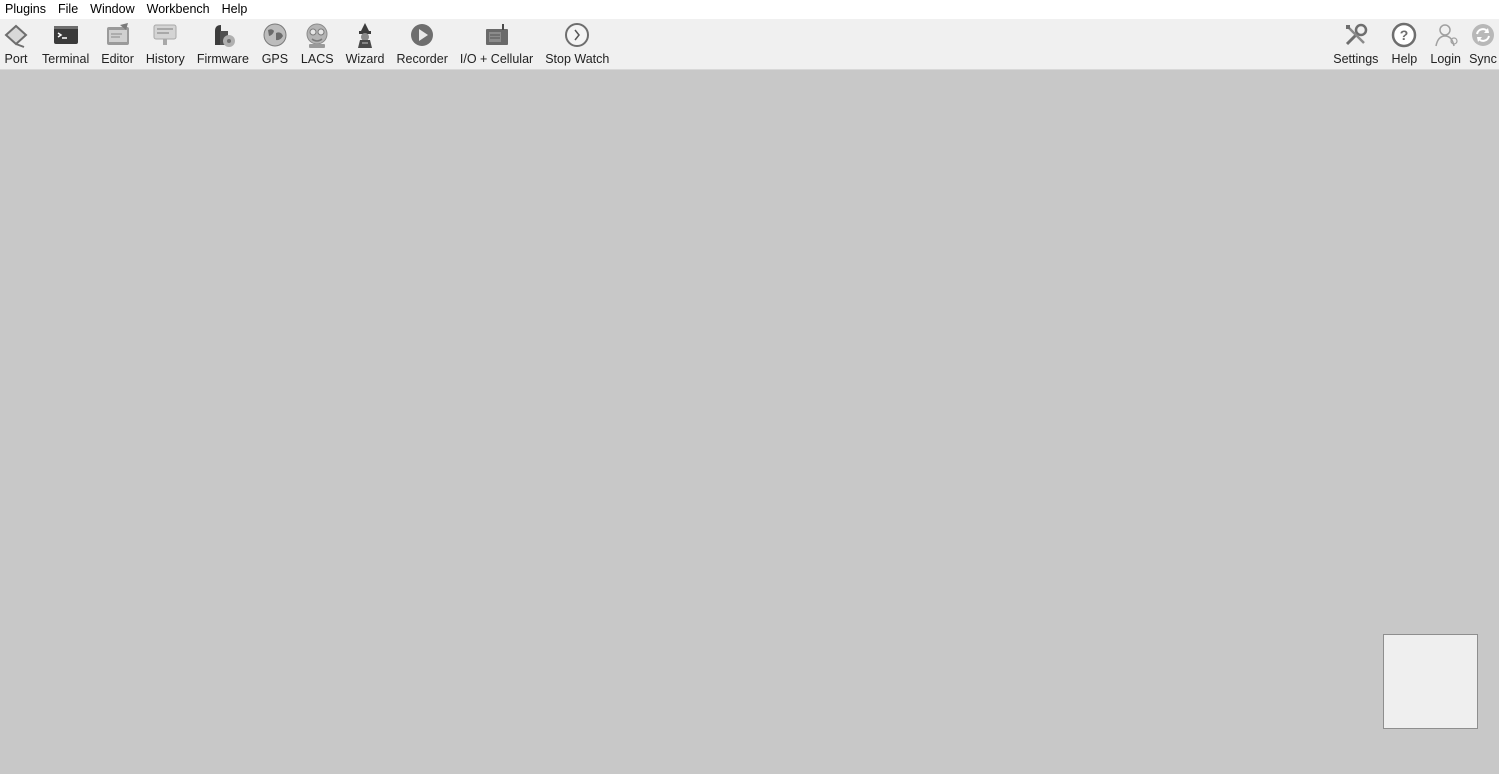 The image size is (1499, 774). I want to click on help-icon: ?, so click(1404, 35).